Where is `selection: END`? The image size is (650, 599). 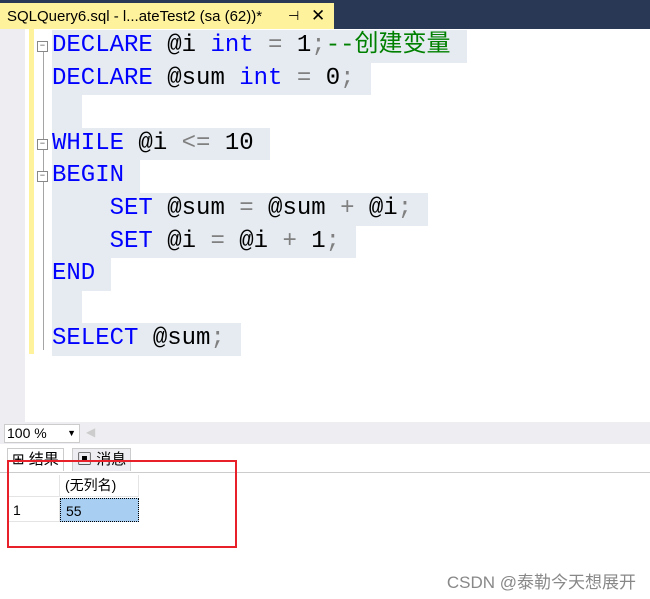 selection: END is located at coordinates (82, 274).